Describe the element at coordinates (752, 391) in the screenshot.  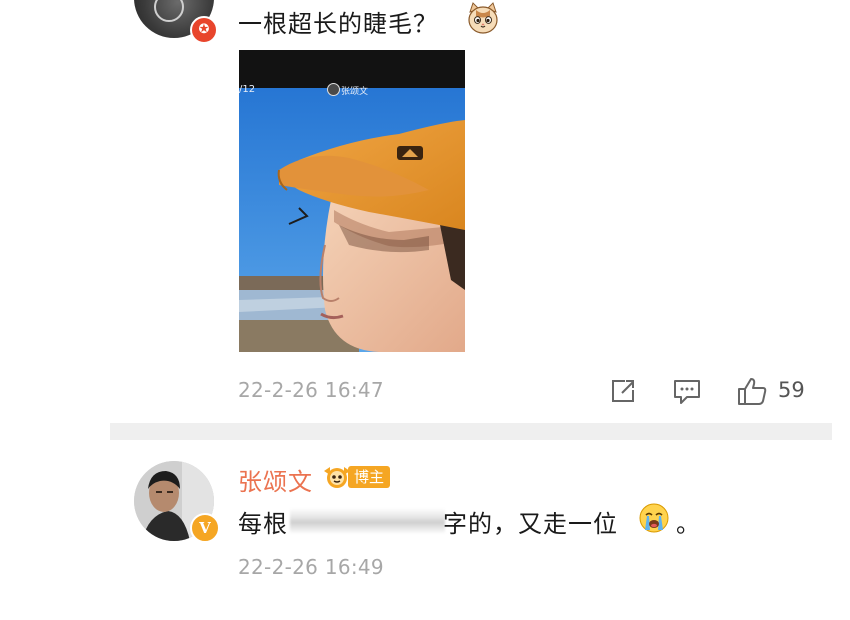
I see `thumbs-up-icon` at that location.